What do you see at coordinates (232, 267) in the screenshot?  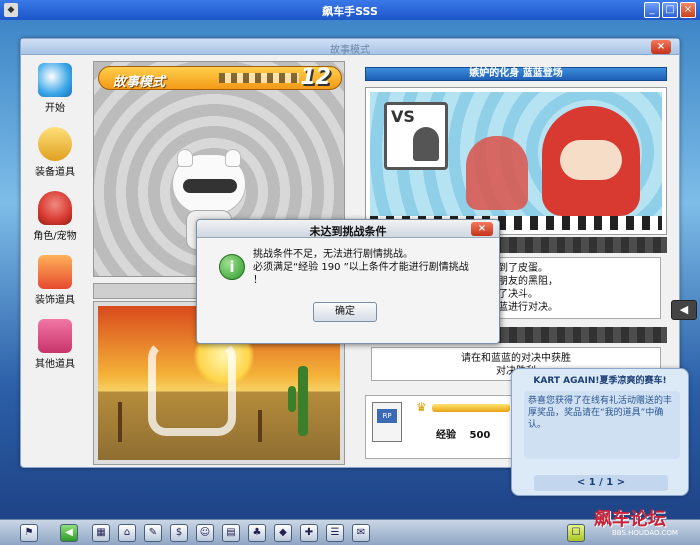 I see `info-icon: i` at bounding box center [232, 267].